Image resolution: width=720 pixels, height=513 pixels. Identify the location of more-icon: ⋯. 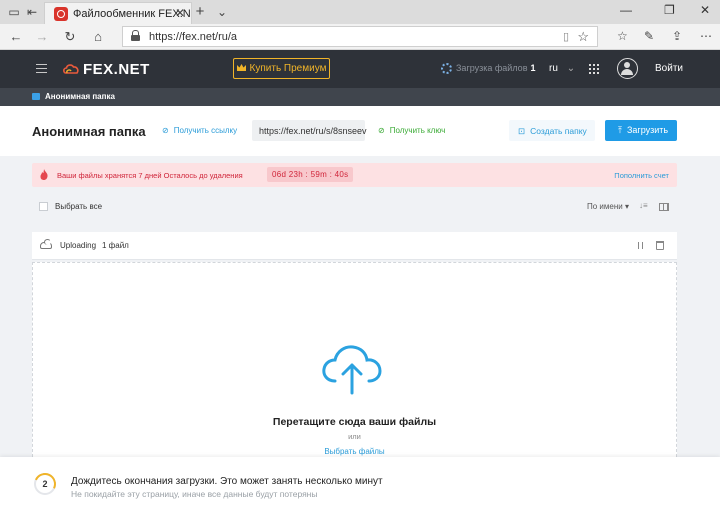
(706, 36).